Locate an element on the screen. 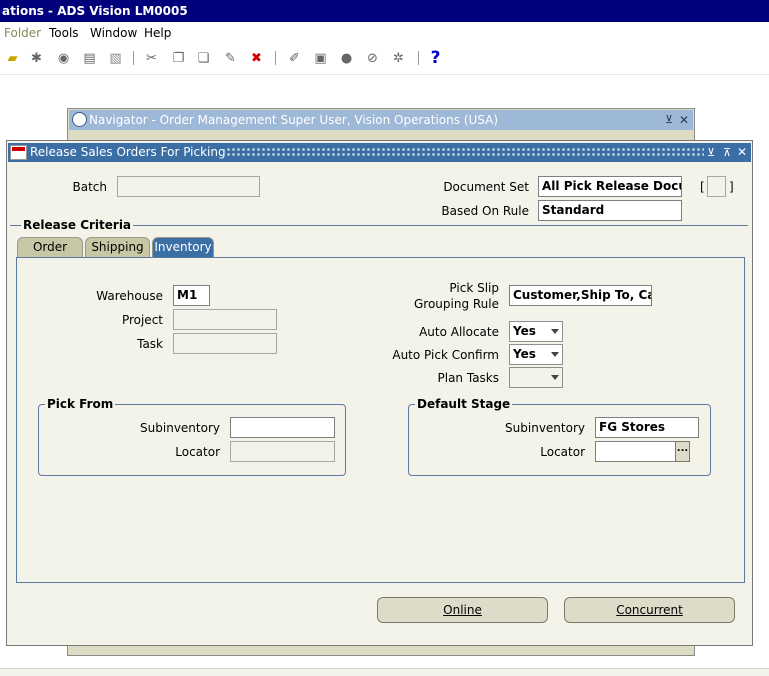  document-set-field: All Pick Release Docu is located at coordinates (610, 186).